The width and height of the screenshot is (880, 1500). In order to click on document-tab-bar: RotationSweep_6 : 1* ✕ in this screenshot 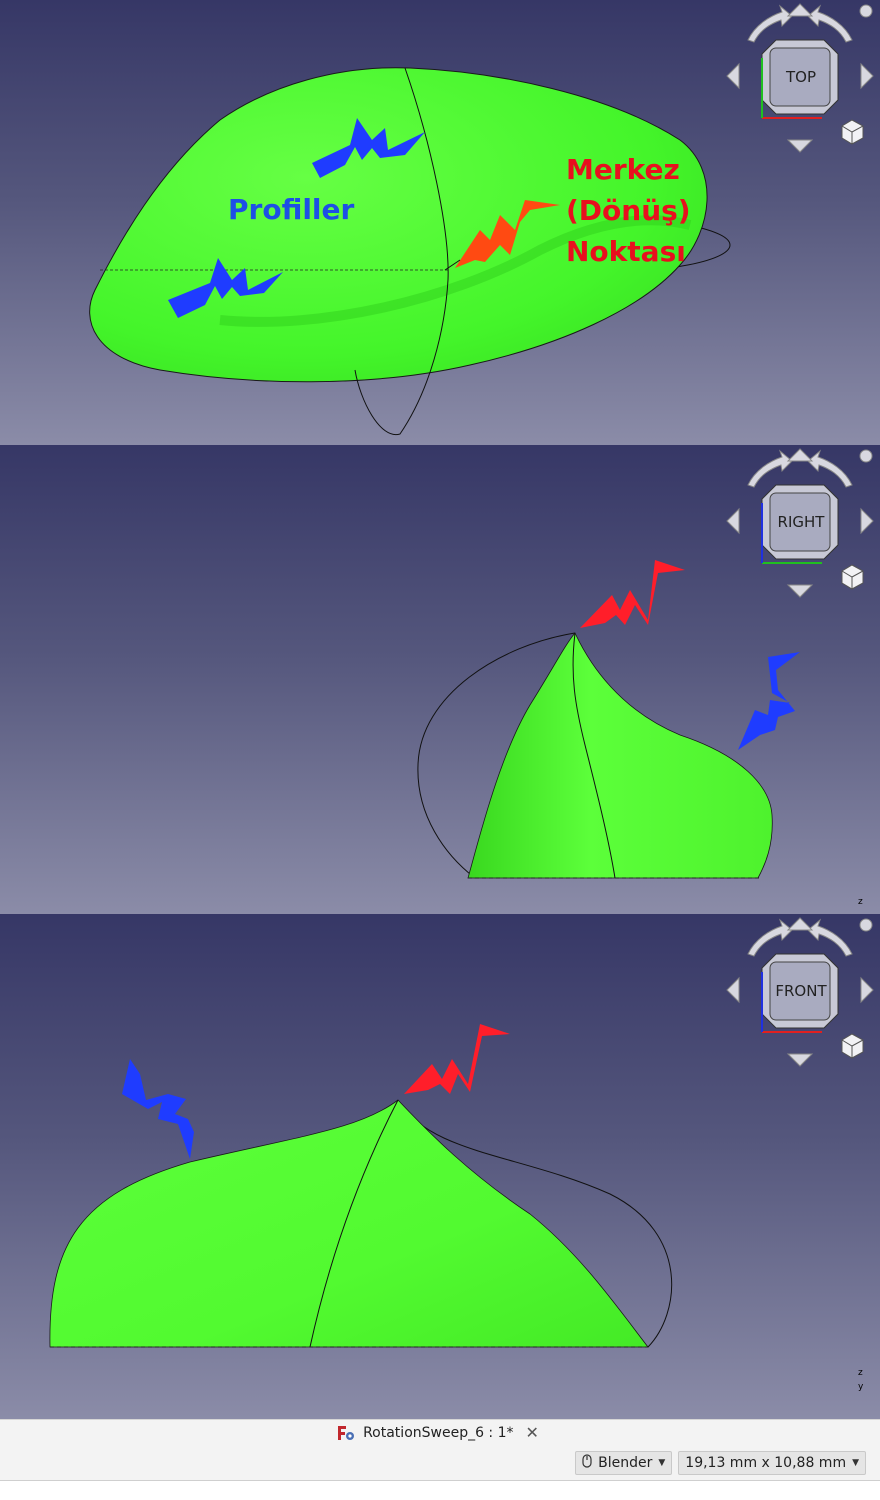, I will do `click(440, 1432)`.